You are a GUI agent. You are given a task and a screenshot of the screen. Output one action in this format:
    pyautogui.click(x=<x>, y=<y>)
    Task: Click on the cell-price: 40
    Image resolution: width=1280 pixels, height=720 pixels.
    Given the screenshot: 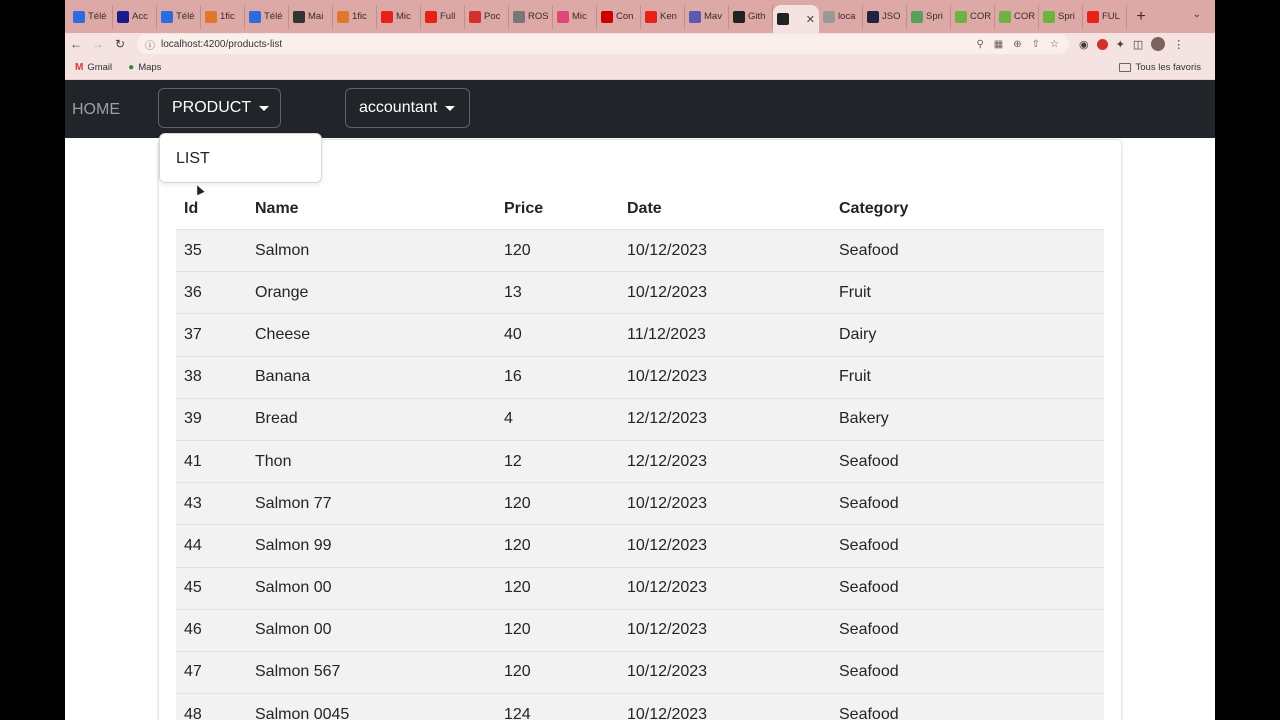 What is the action you would take?
    pyautogui.click(x=513, y=334)
    